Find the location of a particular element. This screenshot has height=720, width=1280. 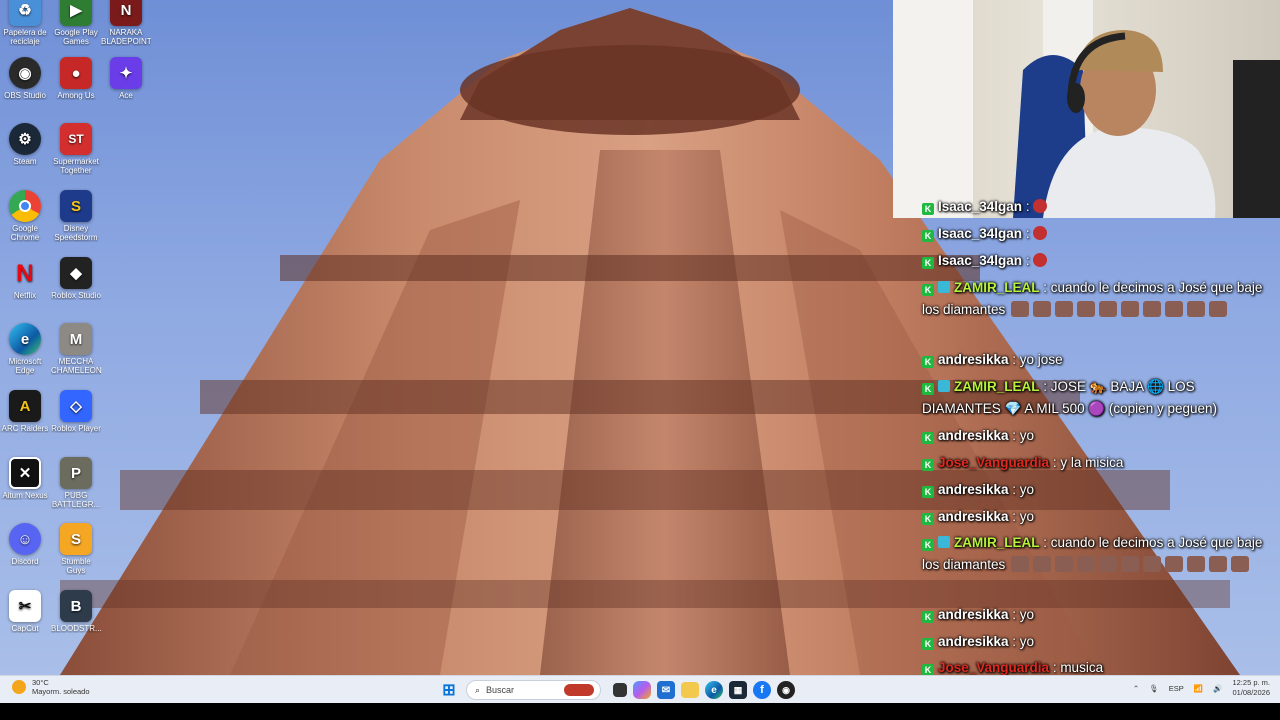

supermarket-together-icon: ST is located at coordinates (76, 139).